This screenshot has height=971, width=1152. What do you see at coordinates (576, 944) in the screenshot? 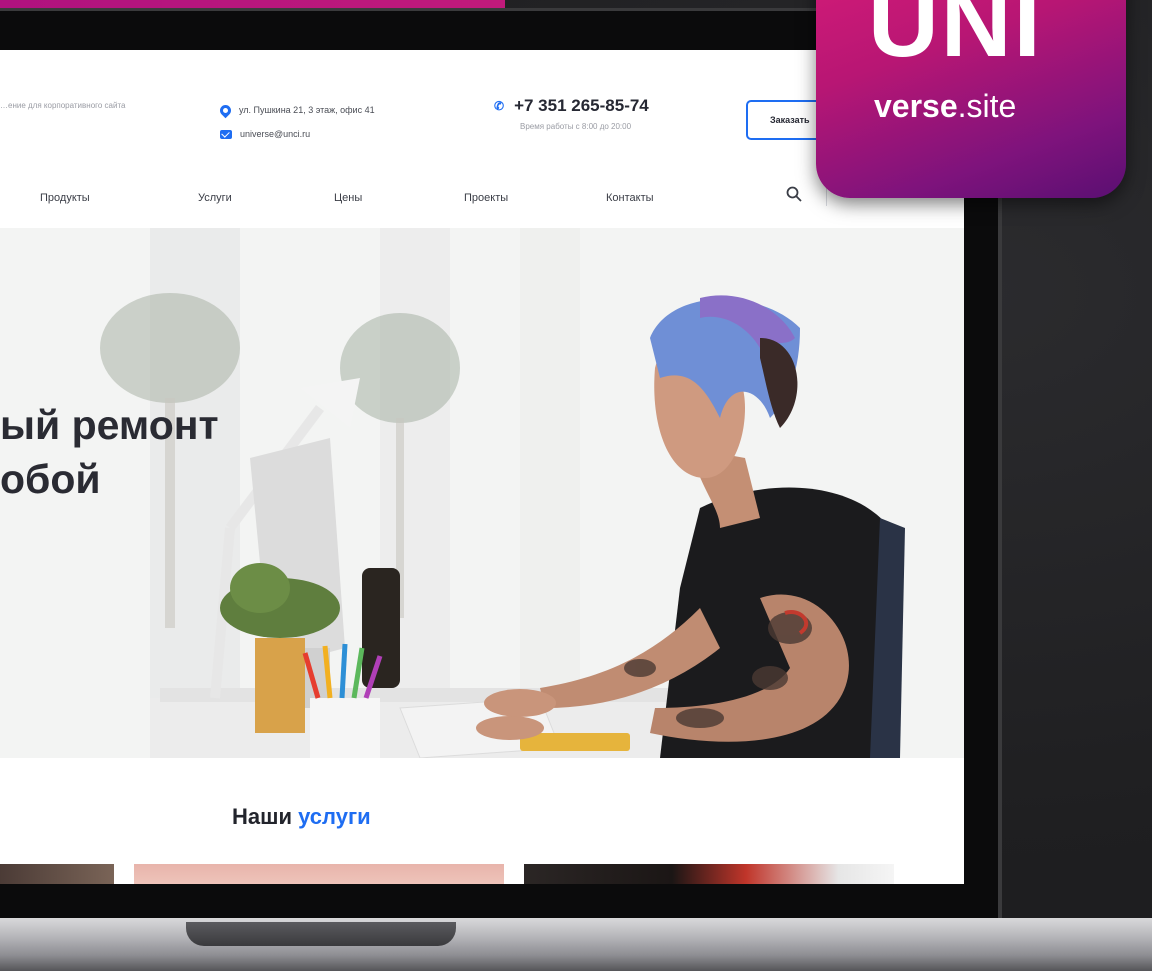
I see `laptop-base` at bounding box center [576, 944].